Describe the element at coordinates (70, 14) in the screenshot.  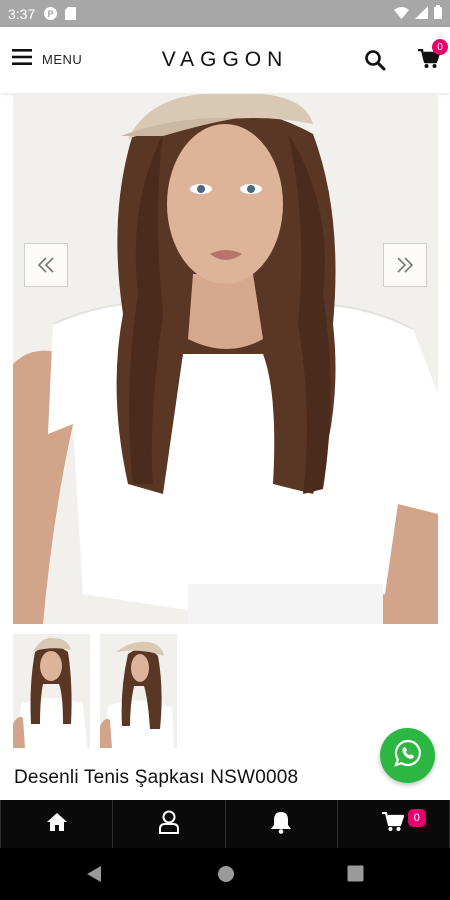
I see `sd-card-icon` at that location.